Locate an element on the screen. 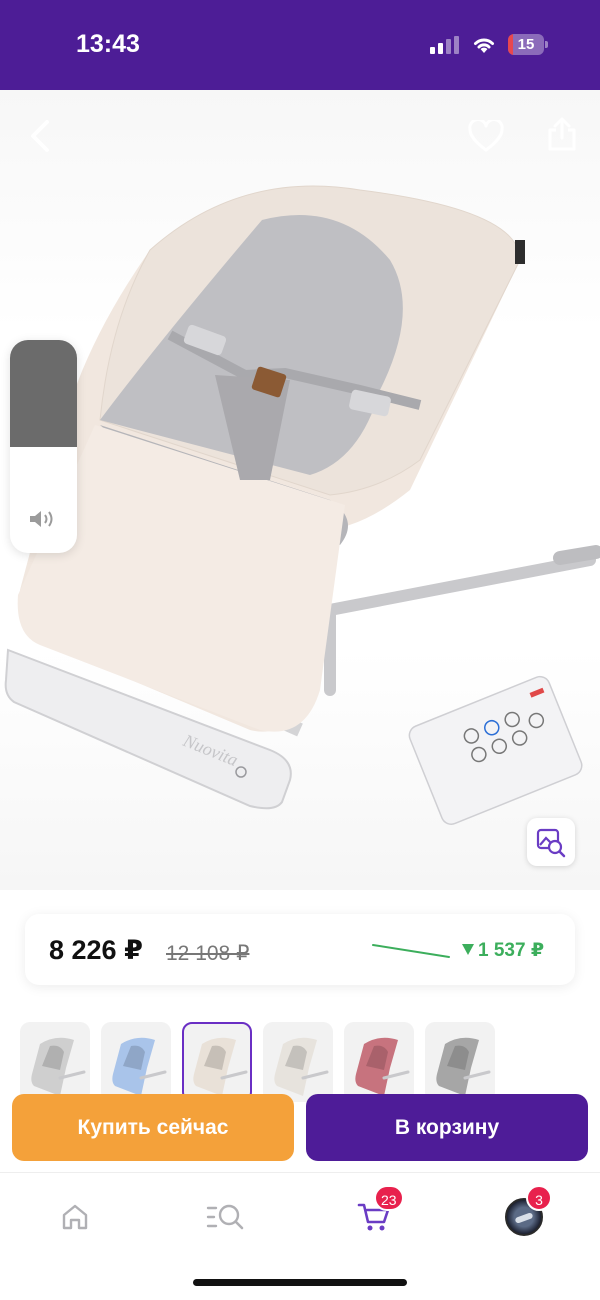  price-card: 8 226 ₽ 12 108 ₽ 1 537 ₽ is located at coordinates (300, 949).